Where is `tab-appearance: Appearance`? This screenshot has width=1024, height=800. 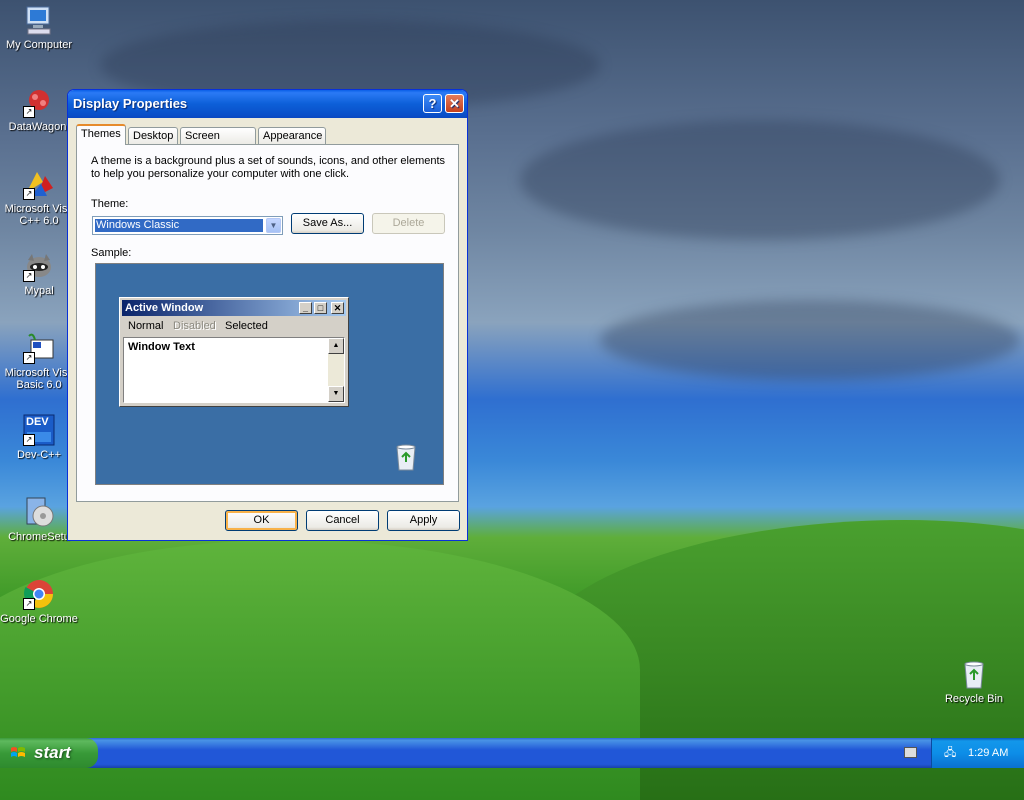
tab-appearance: Appearance is located at coordinates (292, 135).